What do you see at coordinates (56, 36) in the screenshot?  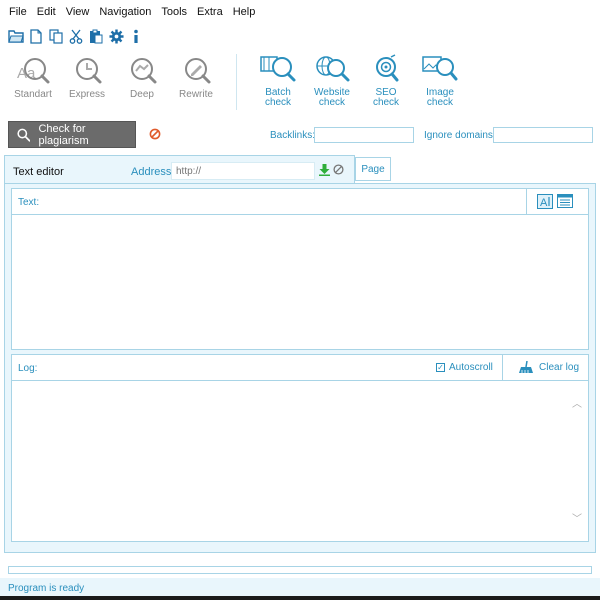 I see `copy-icon` at bounding box center [56, 36].